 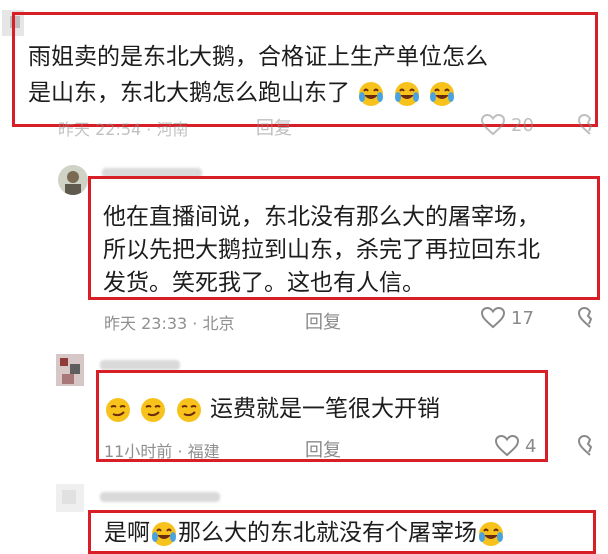 I want to click on smirk-emoji, so click(x=157, y=409).